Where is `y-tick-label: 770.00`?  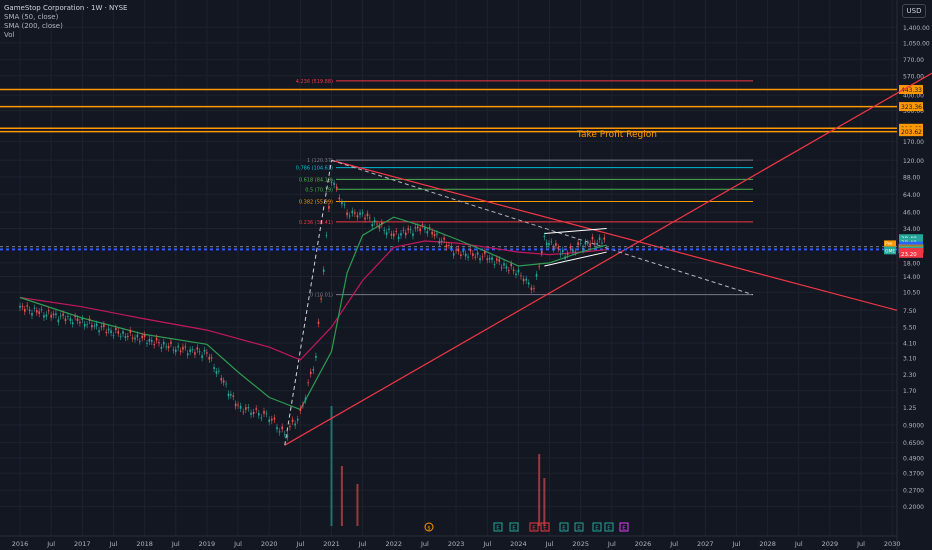 y-tick-label: 770.00 is located at coordinates (913, 60).